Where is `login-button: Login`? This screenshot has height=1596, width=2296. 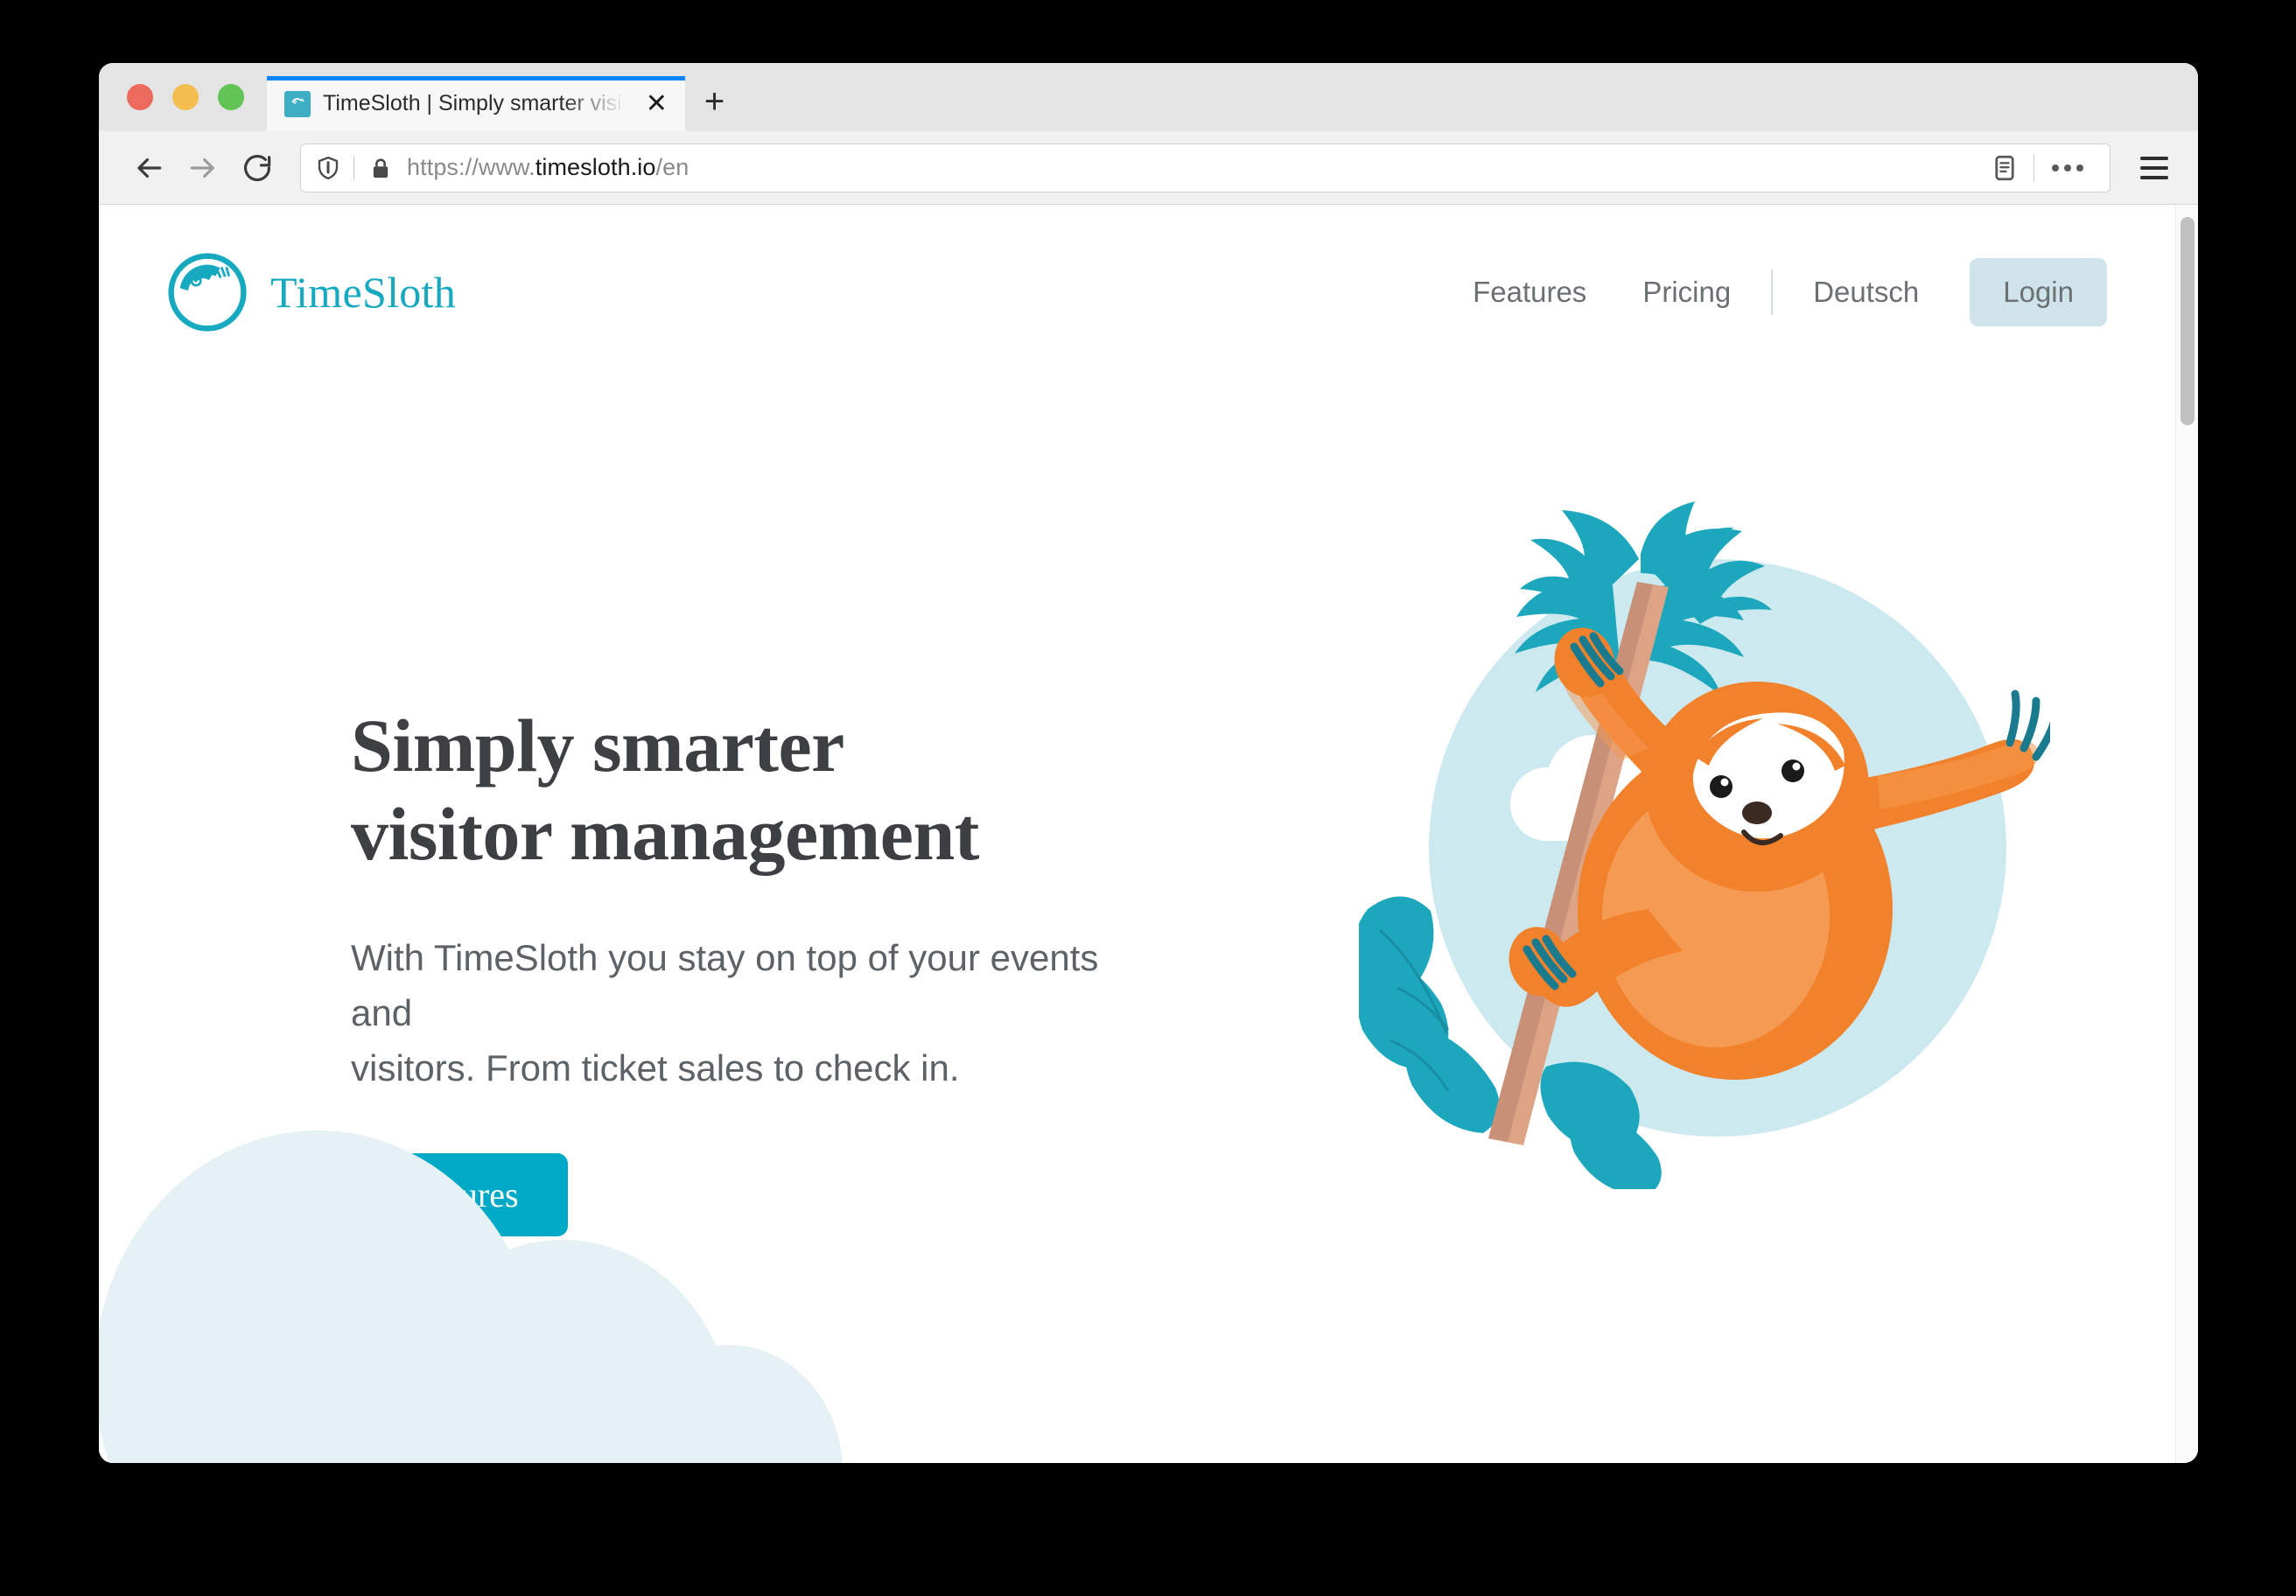 login-button: Login is located at coordinates (2038, 292).